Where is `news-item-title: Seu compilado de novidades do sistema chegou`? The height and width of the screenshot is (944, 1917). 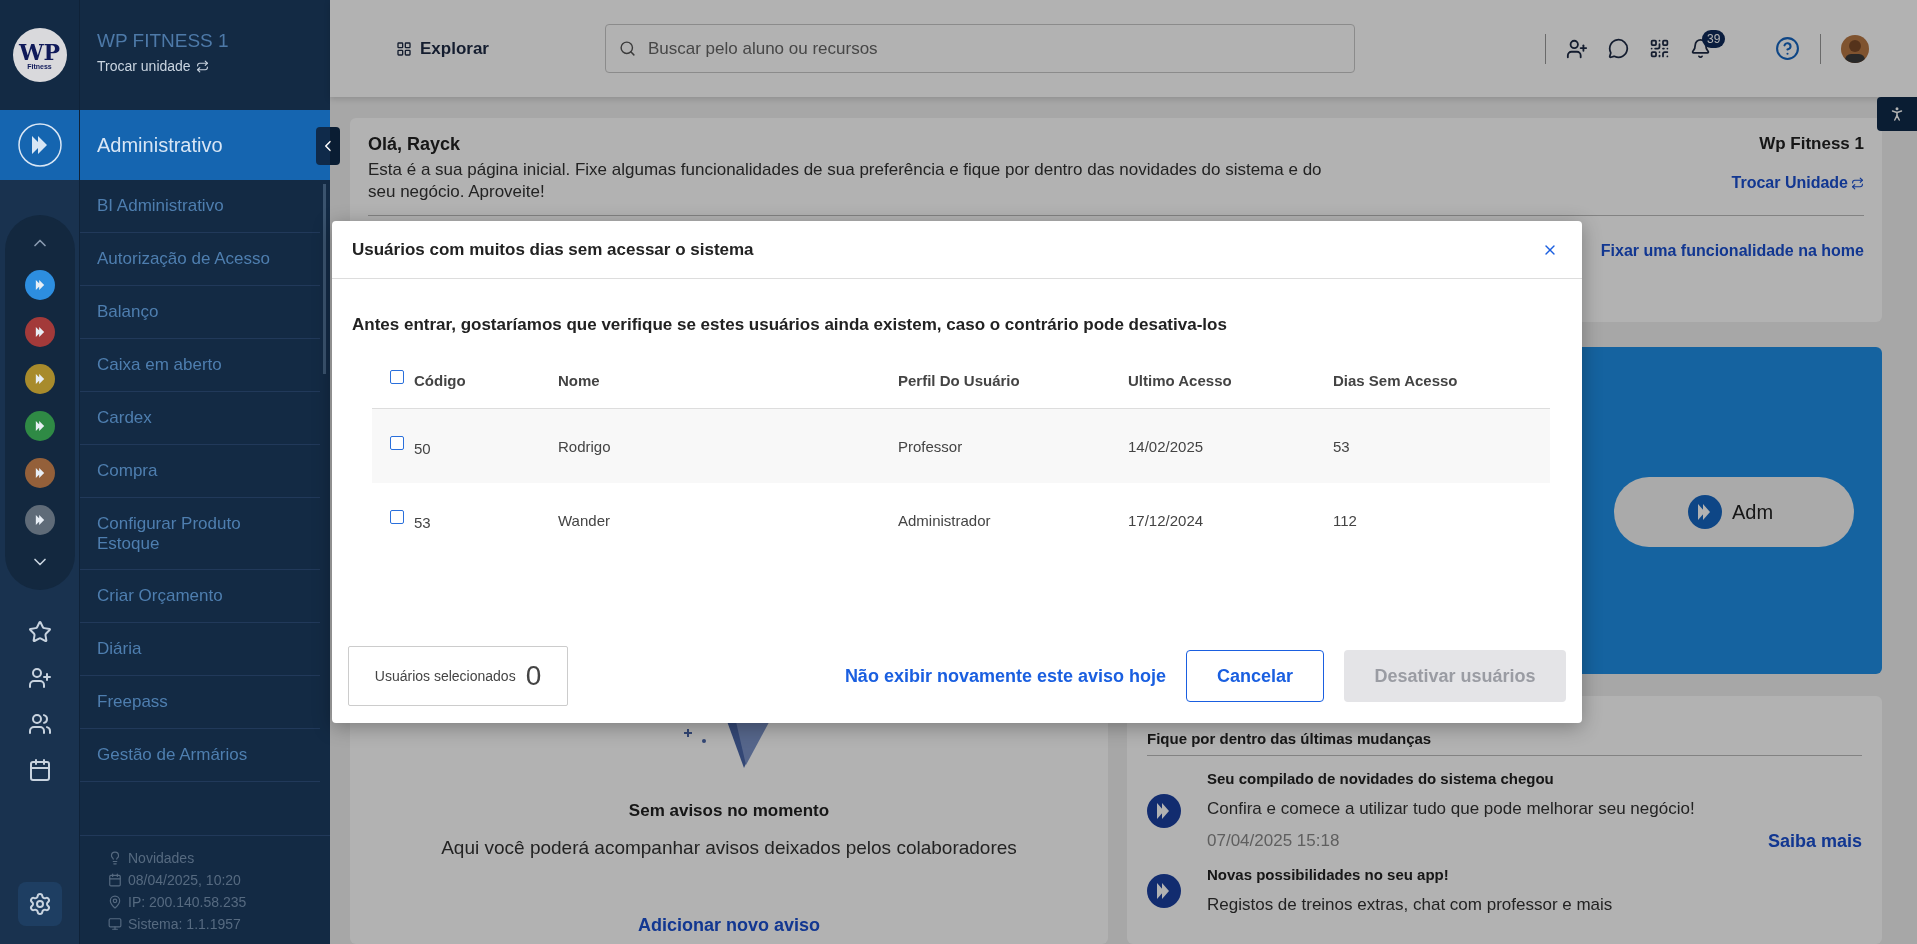
news-item-title: Seu compilado de novidades do sistema chegou is located at coordinates (1381, 778).